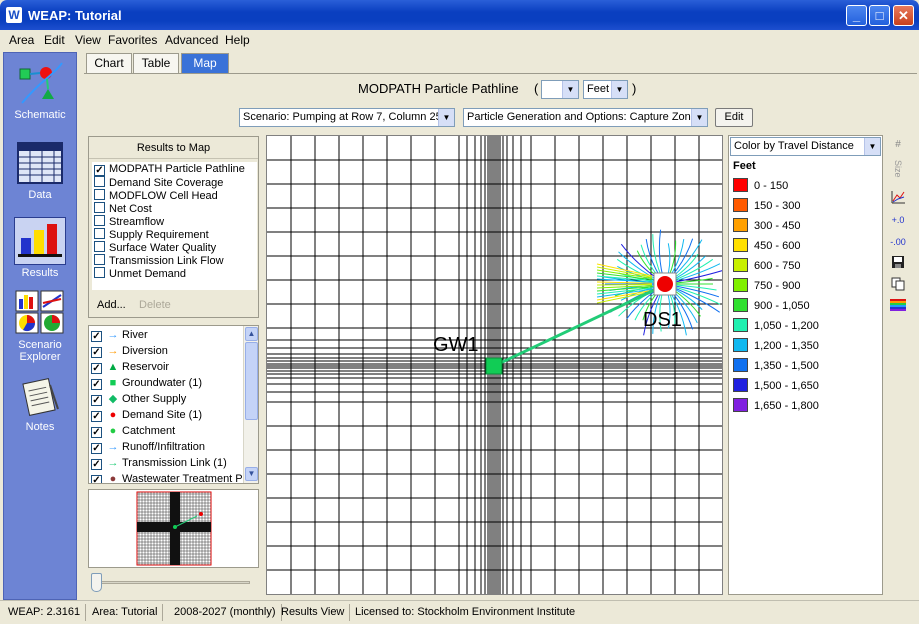 The image size is (919, 624). Describe the element at coordinates (251, 474) in the screenshot. I see `scroll-down-icon: ▼` at that location.